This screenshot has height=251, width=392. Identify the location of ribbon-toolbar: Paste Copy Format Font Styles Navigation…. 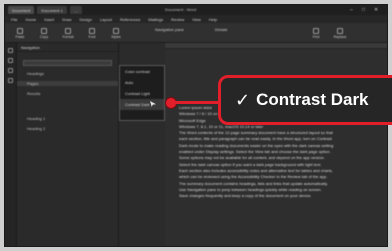
(196, 33).